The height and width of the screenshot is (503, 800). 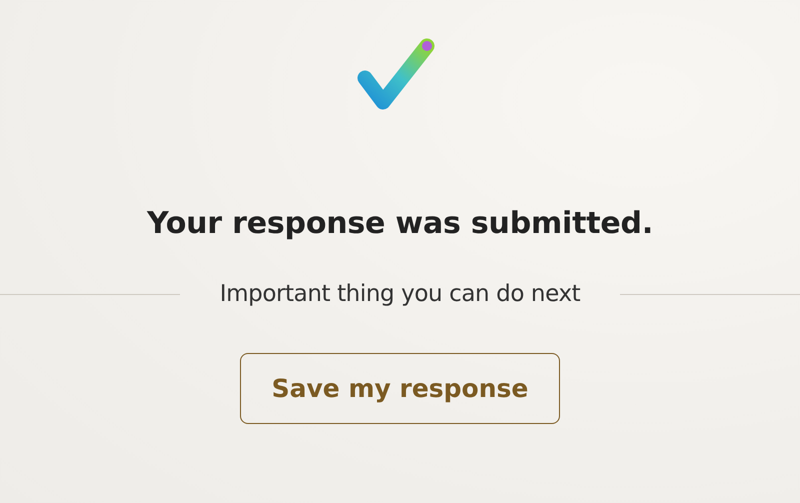 What do you see at coordinates (400, 294) in the screenshot?
I see `next-steps-heading: Important thing you can do next` at bounding box center [400, 294].